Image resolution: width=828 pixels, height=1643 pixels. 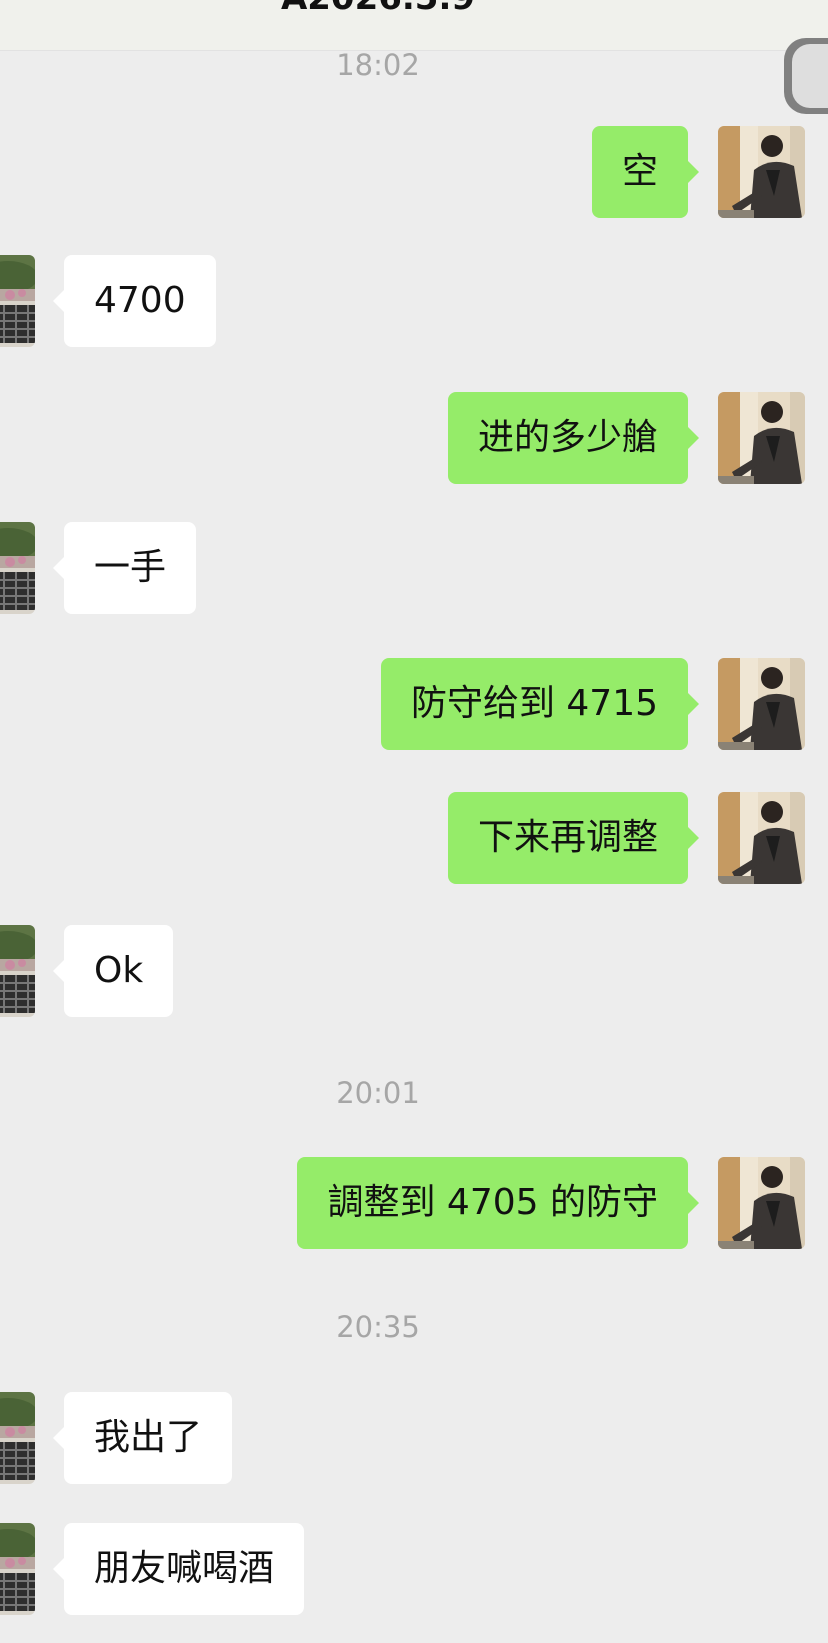 I want to click on timestamp: 20:01, so click(x=378, y=1093).